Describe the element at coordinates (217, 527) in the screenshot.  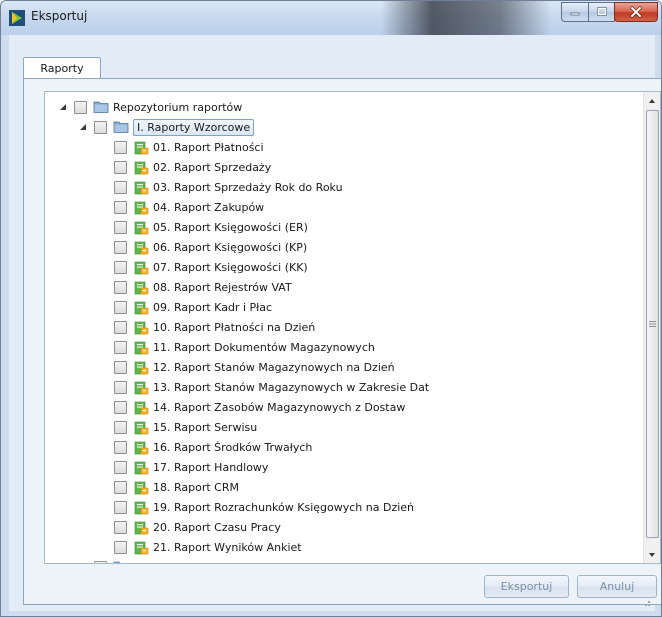
I see `tree-node-label: 20. Raport Czasu Pracy` at that location.